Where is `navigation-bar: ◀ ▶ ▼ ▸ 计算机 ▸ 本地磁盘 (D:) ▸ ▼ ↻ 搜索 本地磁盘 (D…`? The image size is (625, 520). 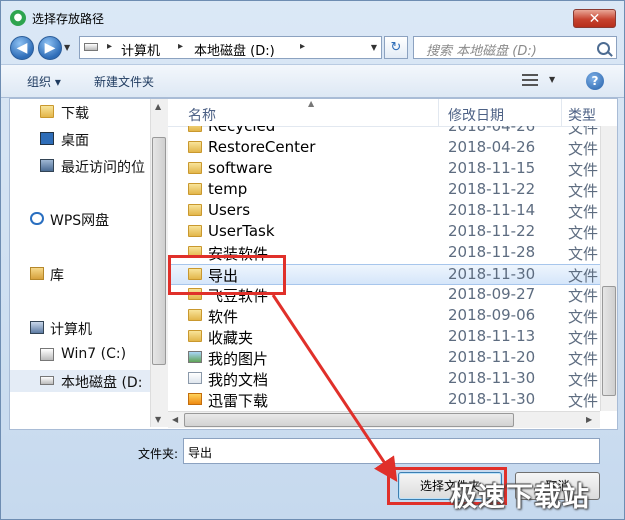 navigation-bar: ◀ ▶ ▼ ▸ 计算机 ▸ 本地磁盘 (D:) ▸ ▼ ↻ 搜索 本地磁盘 (D… is located at coordinates (312, 48).